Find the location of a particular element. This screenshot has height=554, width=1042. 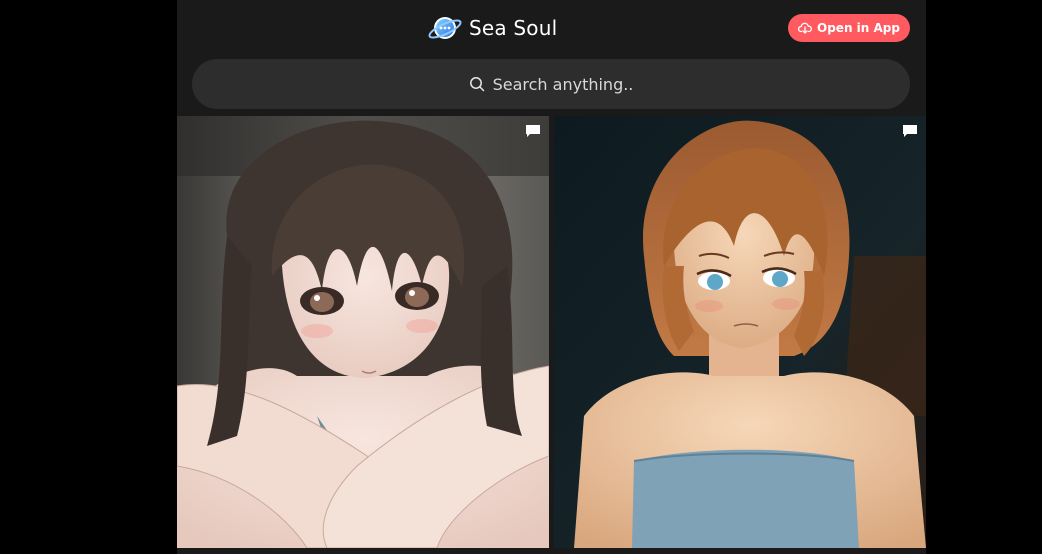

header: Sea Soul Open in App is located at coordinates (551, 28).